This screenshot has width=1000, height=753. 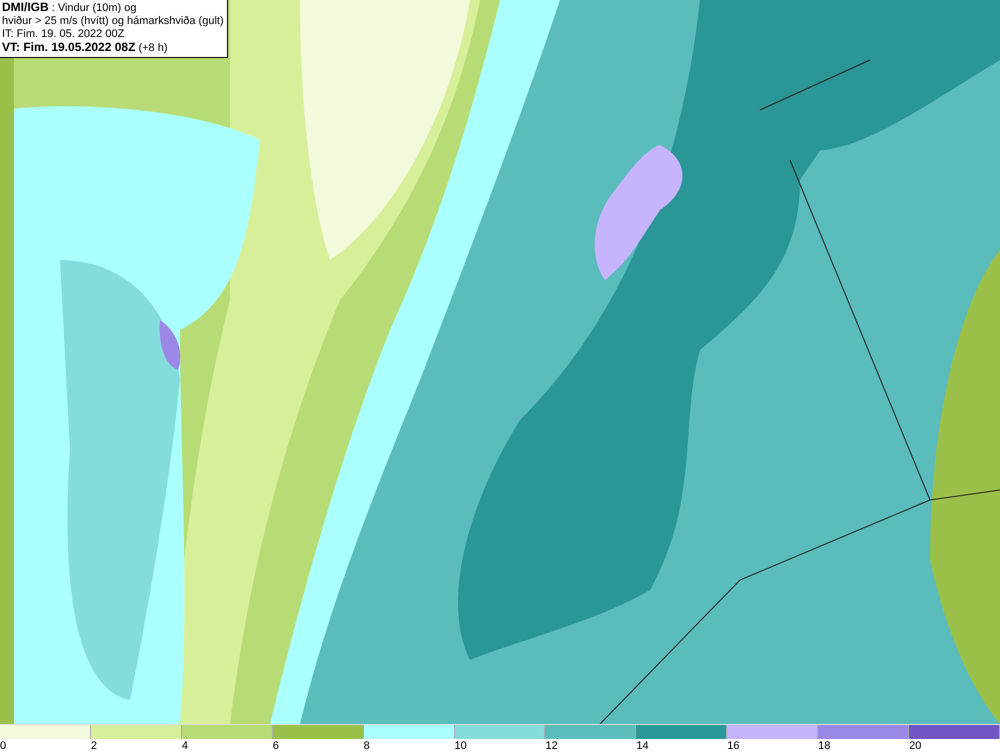 I want to click on legend-label: 6, so click(x=275, y=746).